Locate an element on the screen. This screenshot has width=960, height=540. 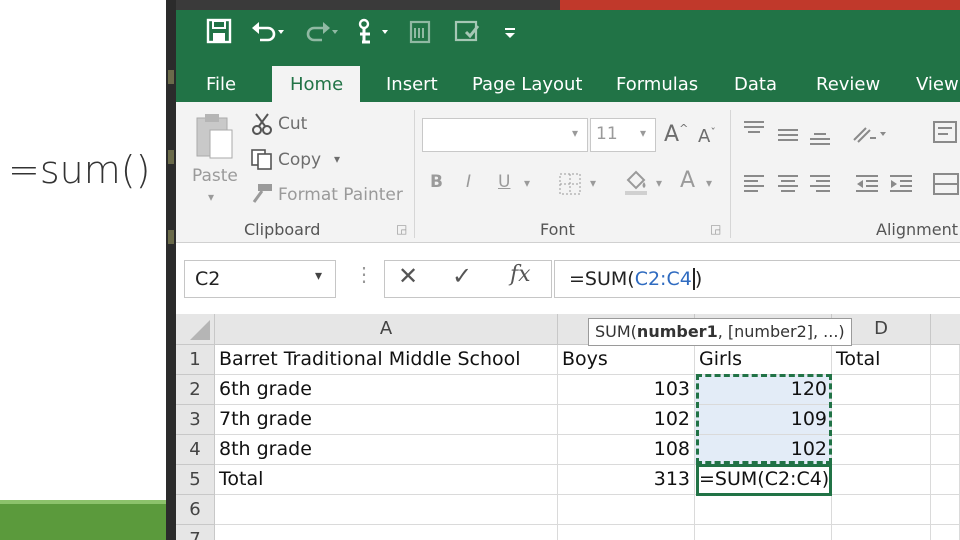
cell-e5 is located at coordinates (945, 480).